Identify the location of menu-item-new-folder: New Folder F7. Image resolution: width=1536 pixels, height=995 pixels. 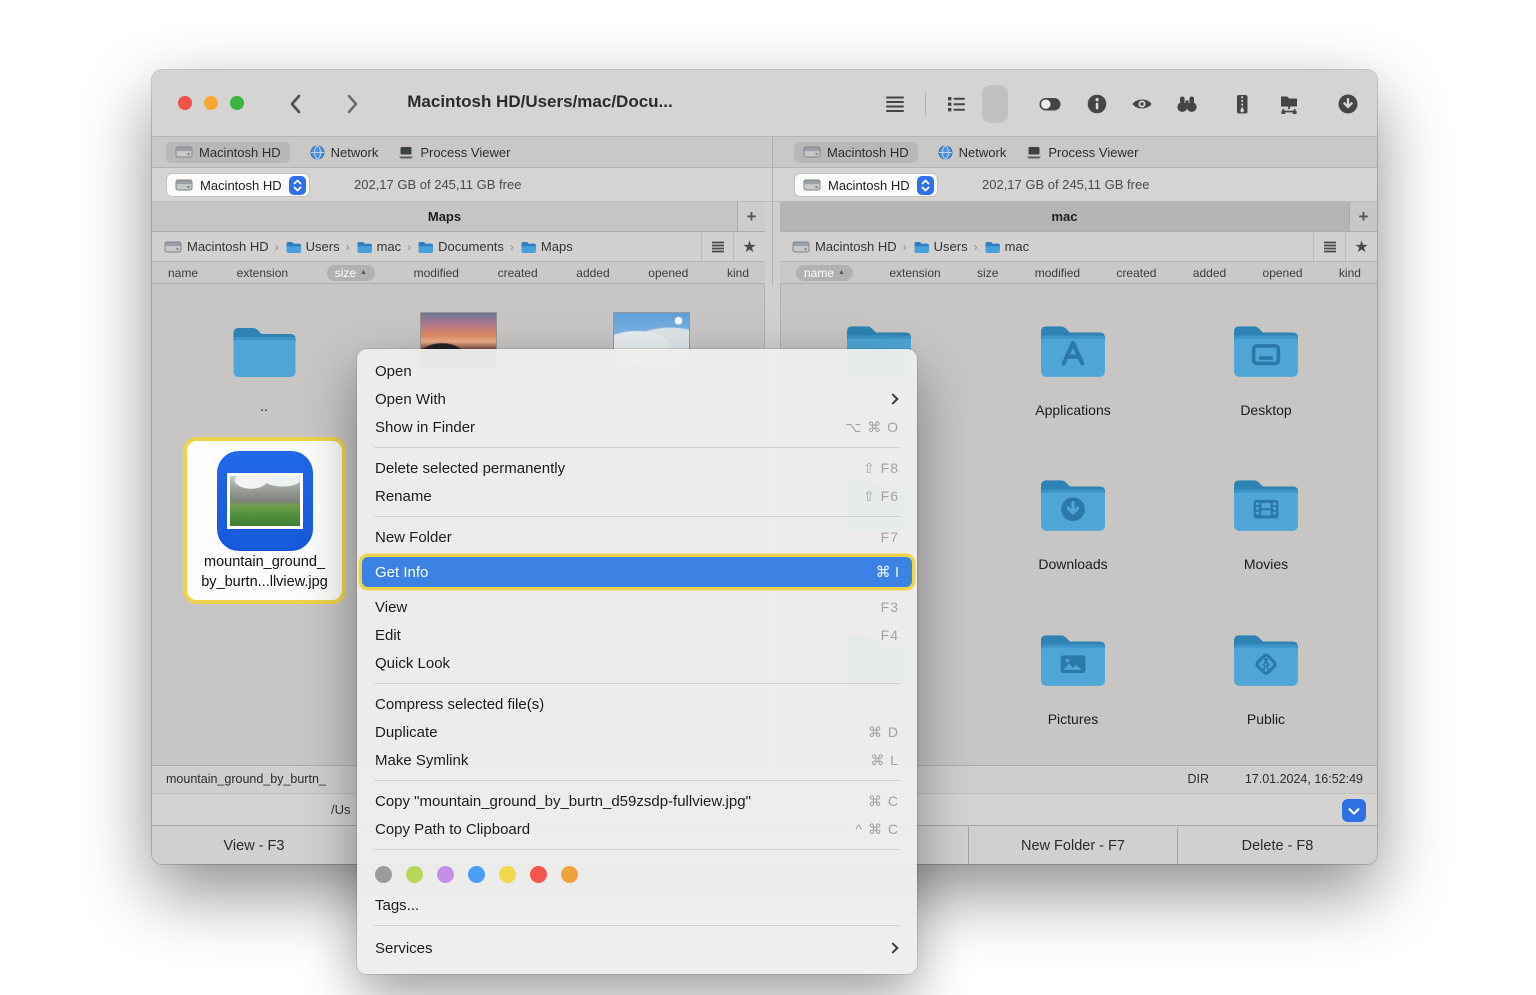
(637, 537).